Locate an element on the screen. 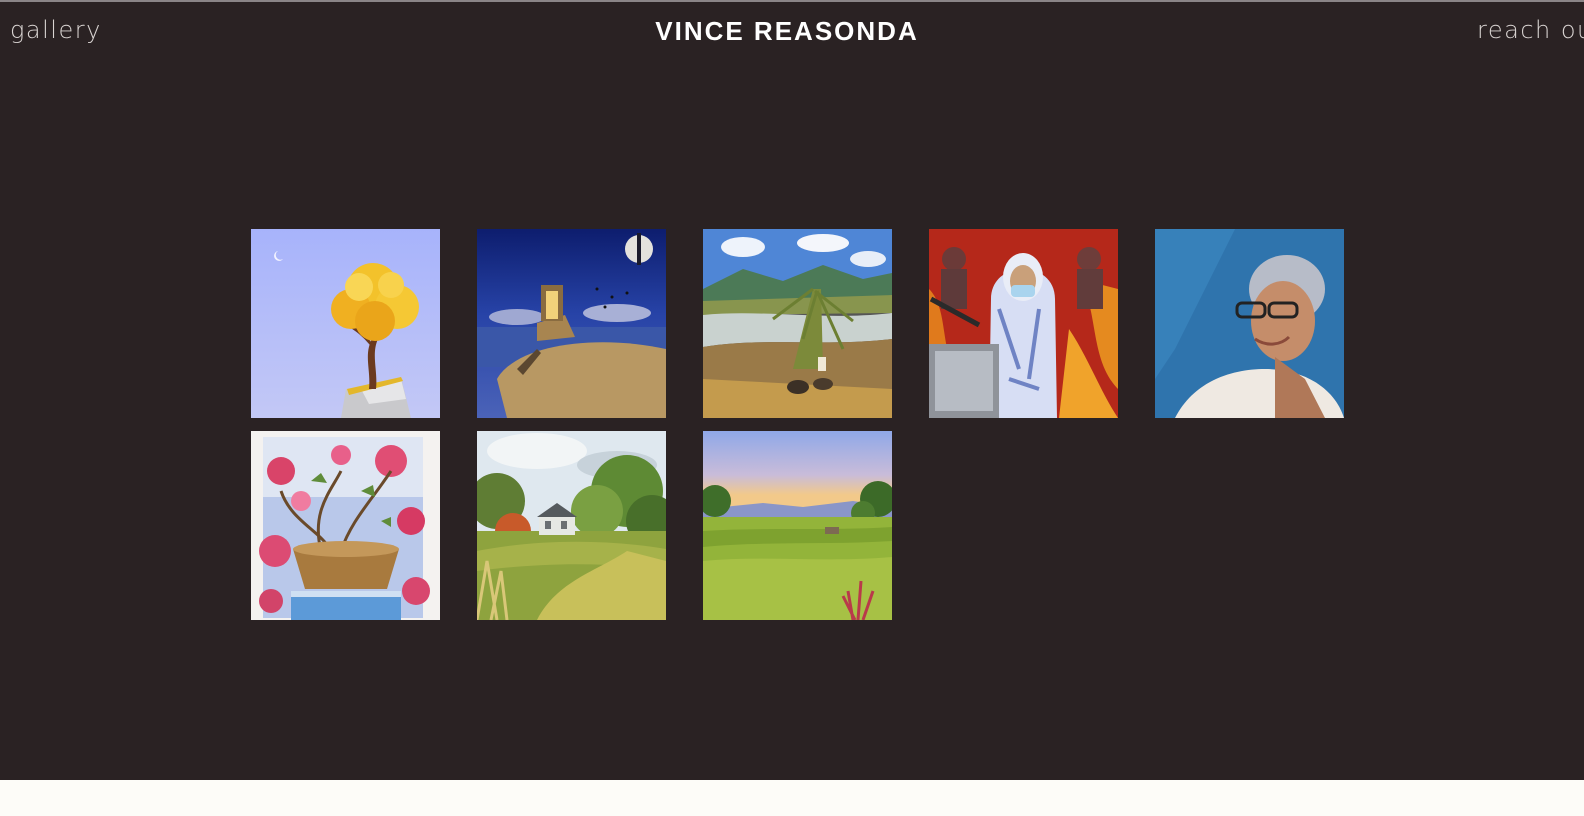 The image size is (1584, 816). elderly-woman-portrait-image is located at coordinates (1249, 323).